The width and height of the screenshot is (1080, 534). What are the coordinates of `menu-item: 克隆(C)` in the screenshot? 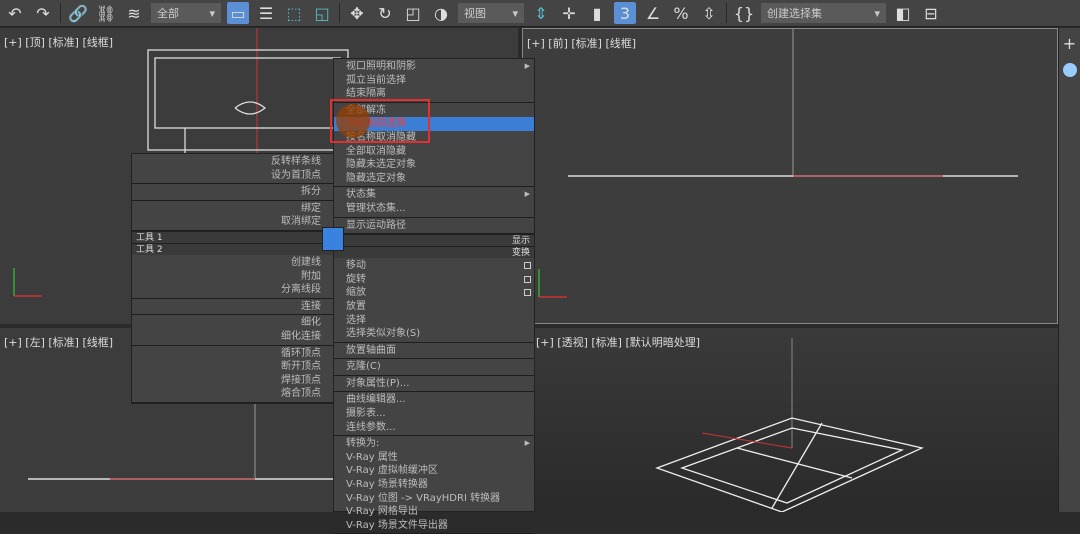 It's located at (434, 367).